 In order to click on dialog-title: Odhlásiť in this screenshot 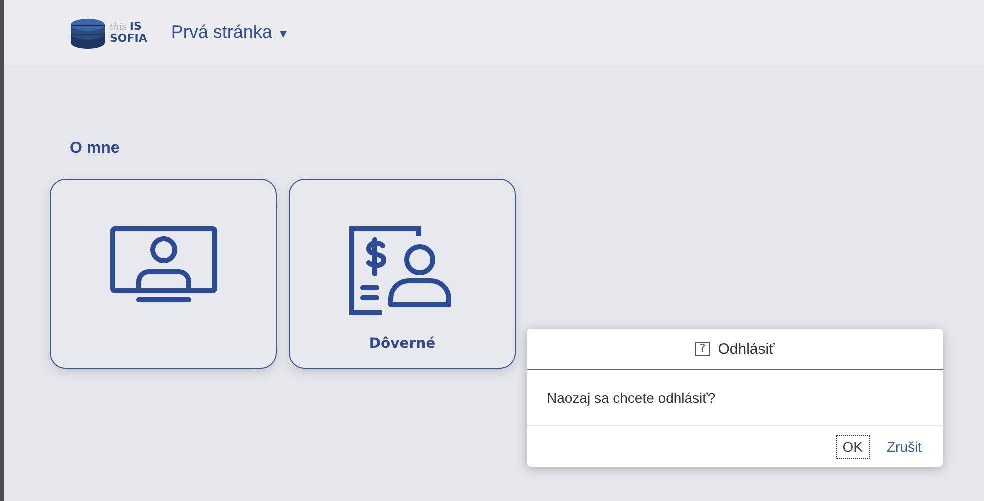, I will do `click(746, 349)`.